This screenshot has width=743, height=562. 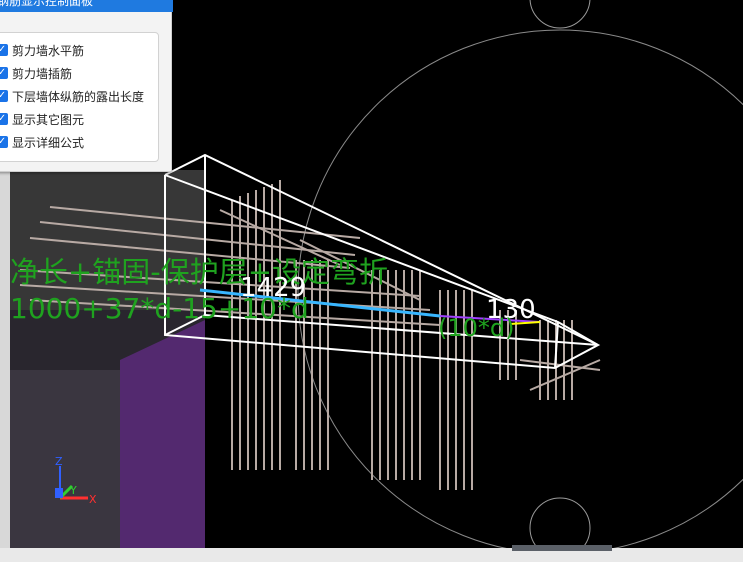 I want to click on left-dock-strip, so click(x=5, y=360).